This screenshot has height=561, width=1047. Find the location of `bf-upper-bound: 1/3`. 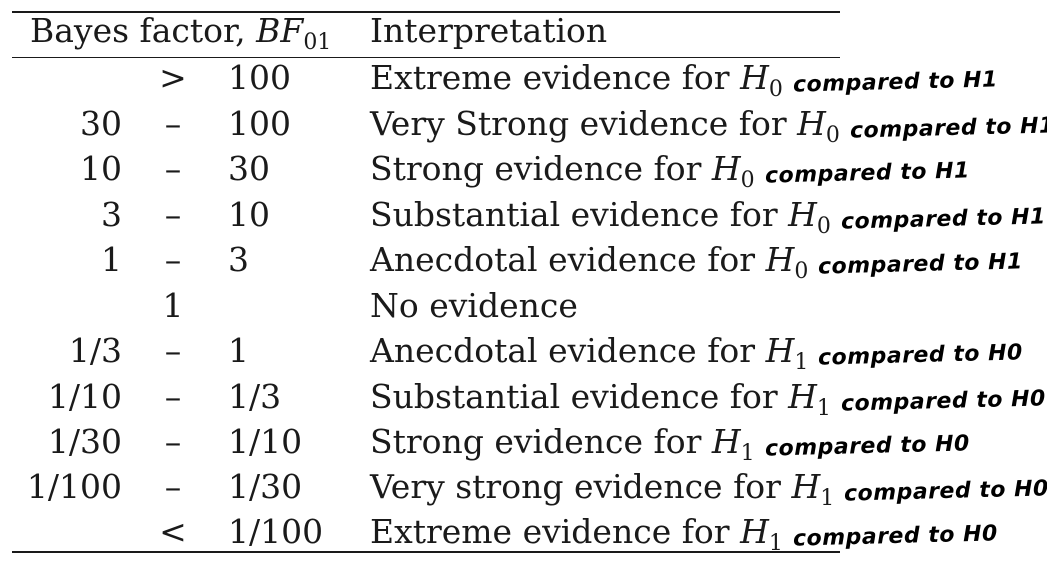

bf-upper-bound: 1/3 is located at coordinates (255, 396).